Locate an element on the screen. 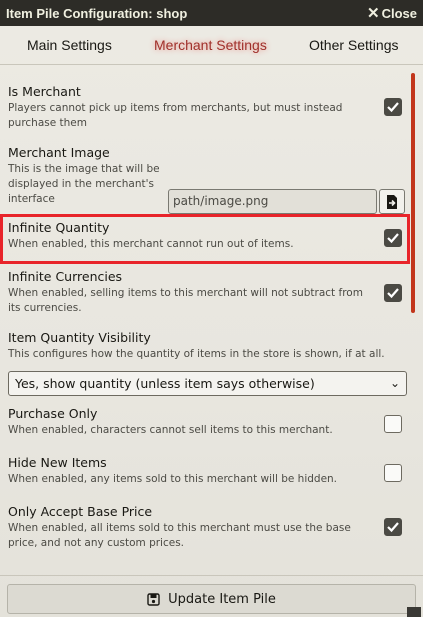  setting-label: Hide New Items is located at coordinates (57, 462).